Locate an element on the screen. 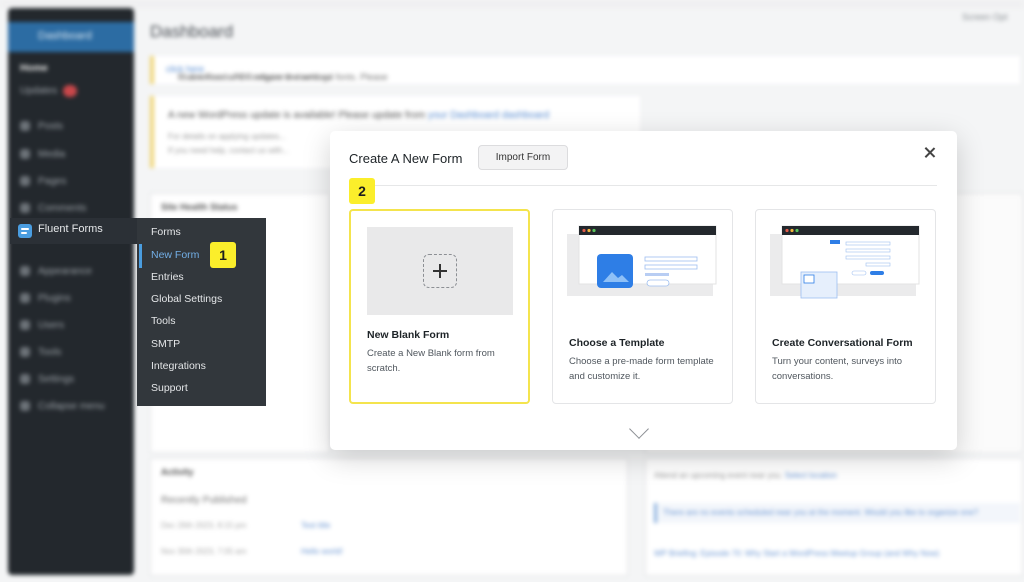 The width and height of the screenshot is (1024, 582). admin-bar is located at coordinates (512, 4).